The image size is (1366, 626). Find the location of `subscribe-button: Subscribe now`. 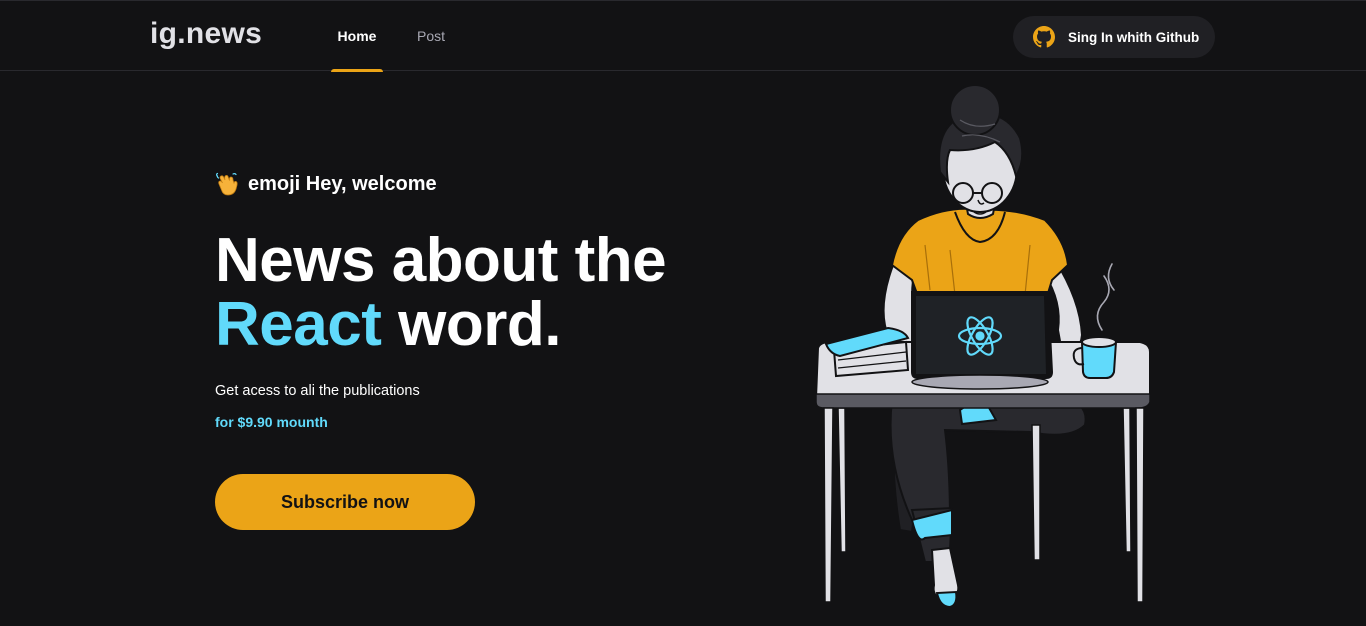

subscribe-button: Subscribe now is located at coordinates (345, 502).